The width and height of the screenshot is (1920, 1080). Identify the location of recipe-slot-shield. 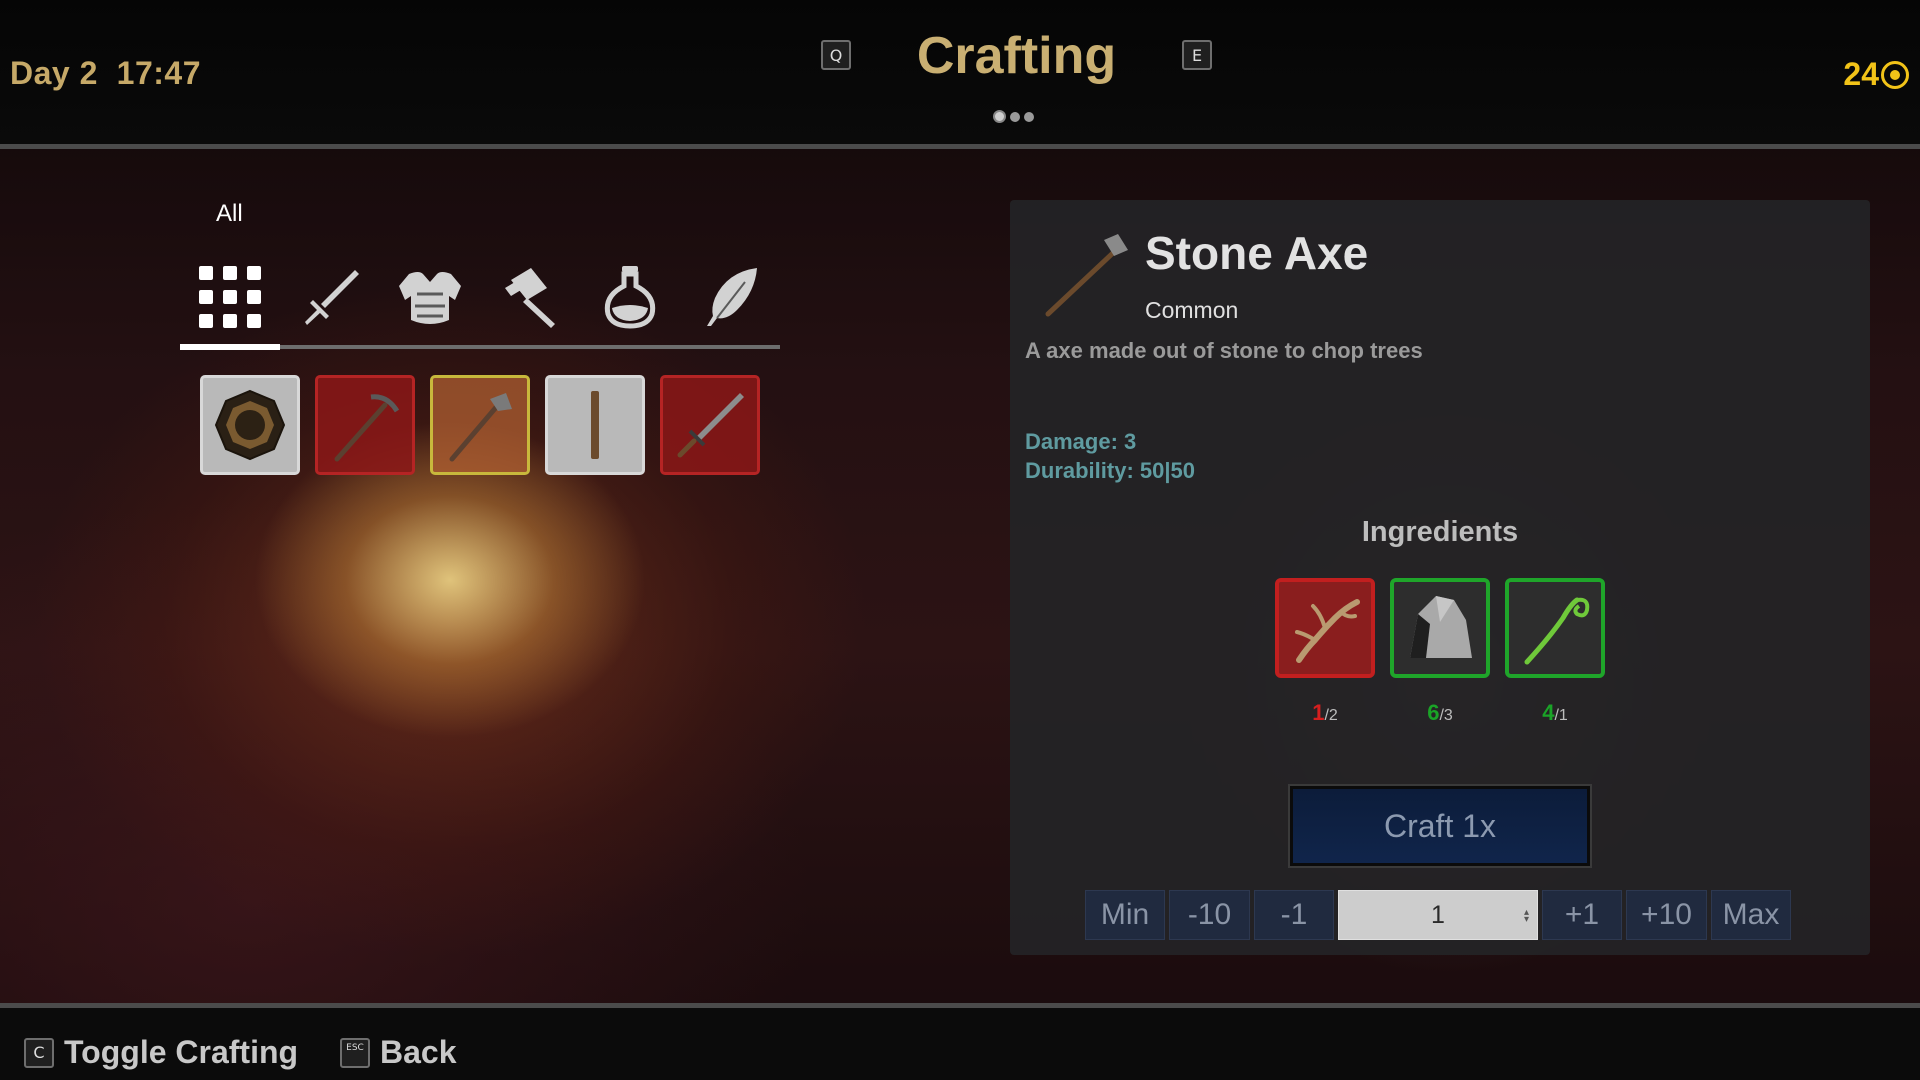
(250, 425).